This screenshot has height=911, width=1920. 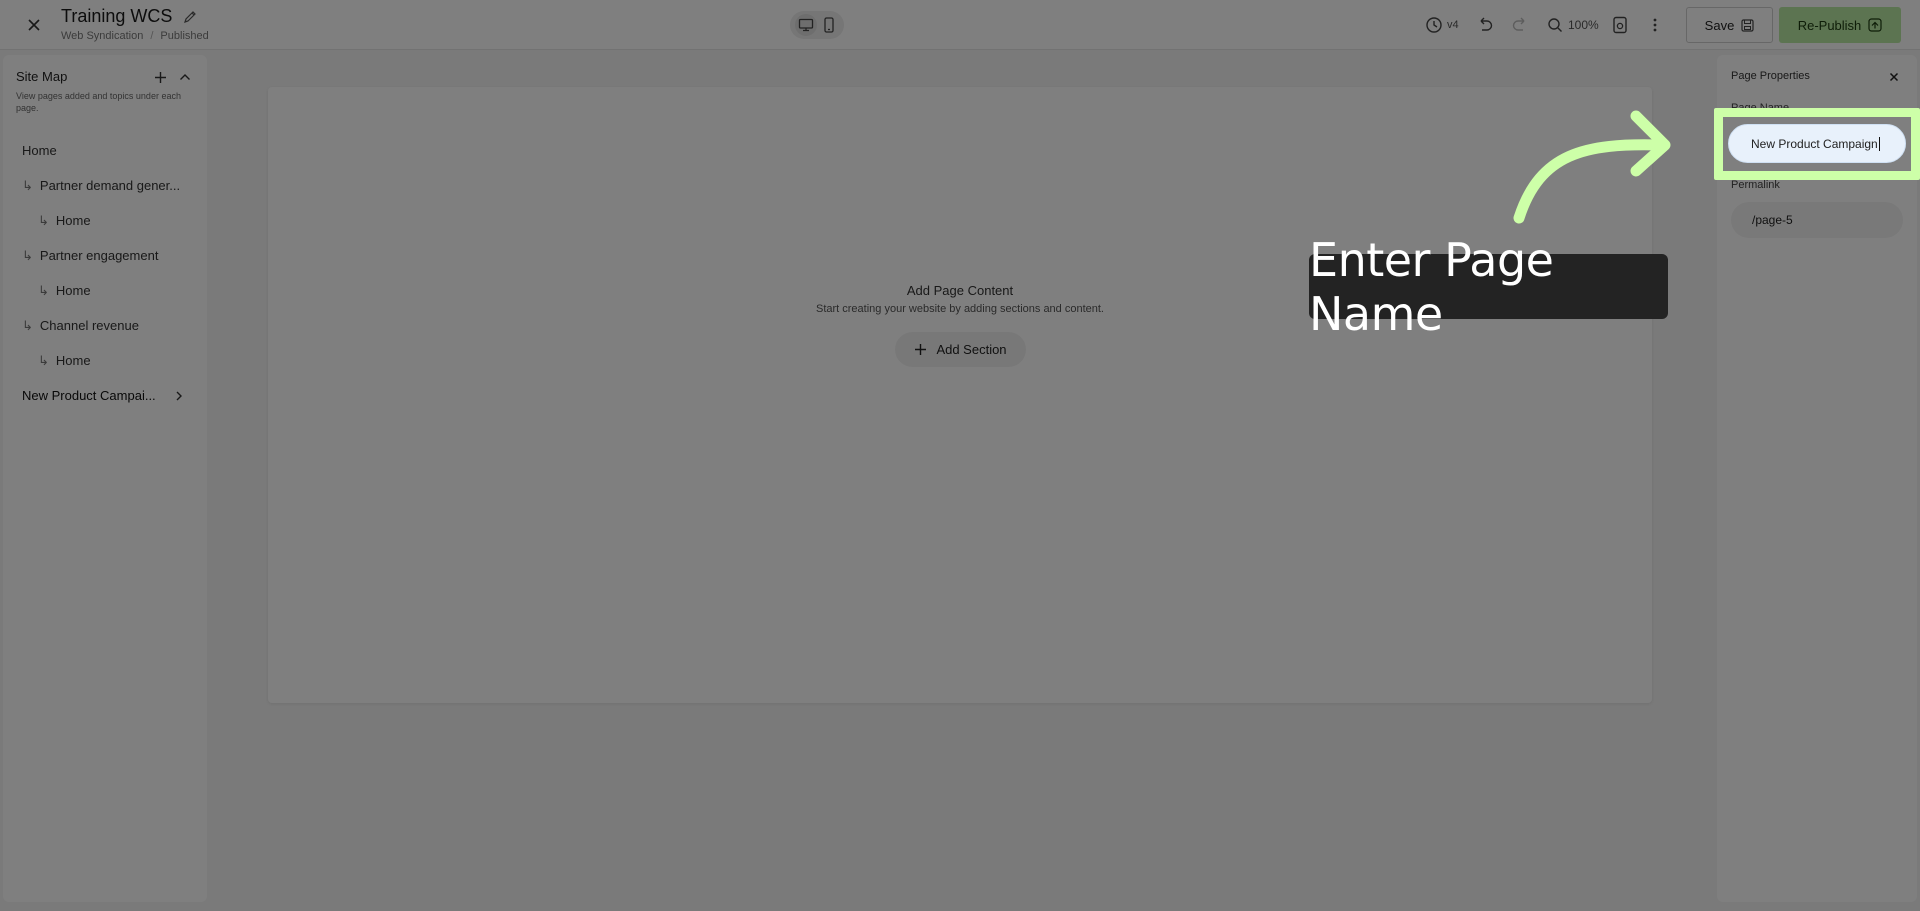 What do you see at coordinates (1817, 478) in the screenshot?
I see `page-properties-panel: Page Properties Page Name Permalink` at bounding box center [1817, 478].